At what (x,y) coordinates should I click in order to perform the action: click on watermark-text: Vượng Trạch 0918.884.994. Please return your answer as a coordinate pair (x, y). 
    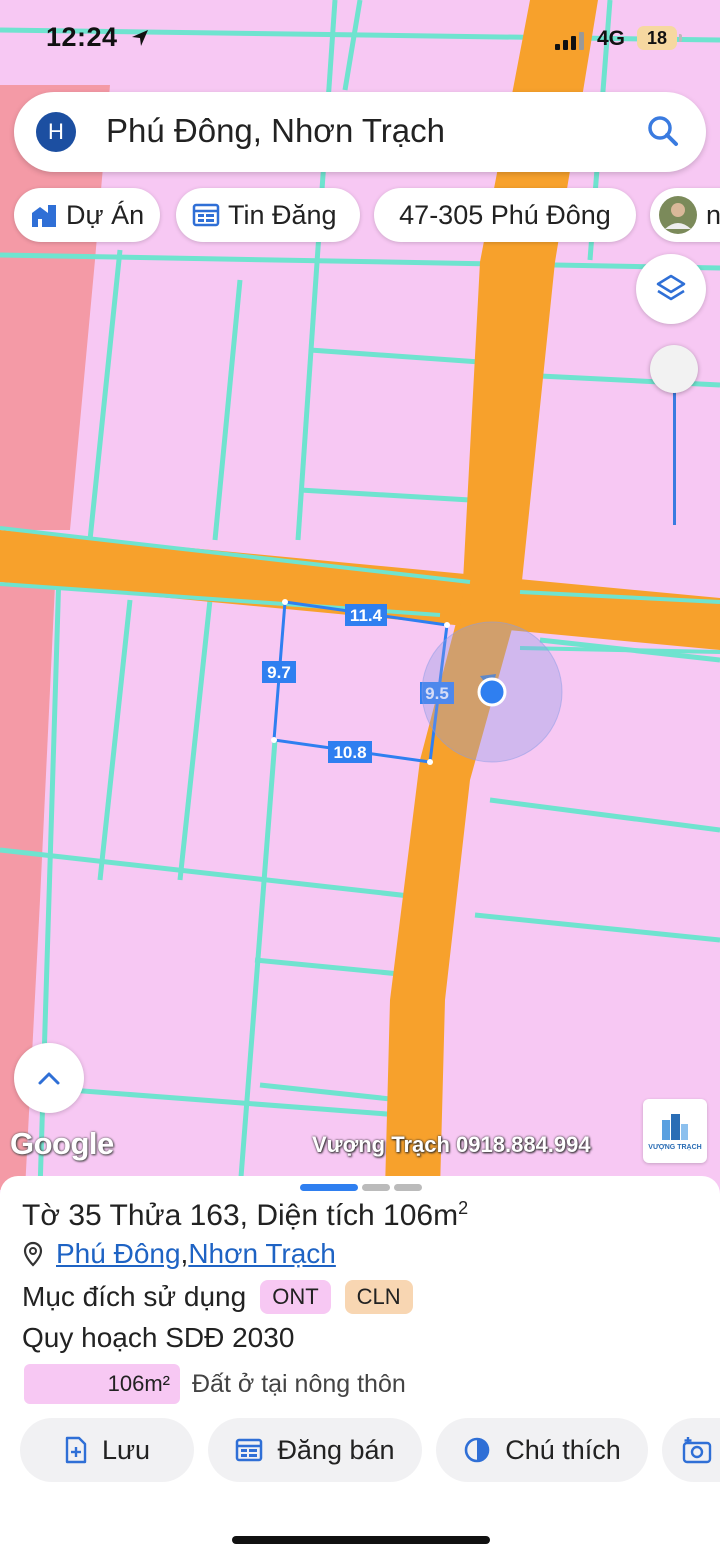
    Looking at the image, I should click on (451, 1144).